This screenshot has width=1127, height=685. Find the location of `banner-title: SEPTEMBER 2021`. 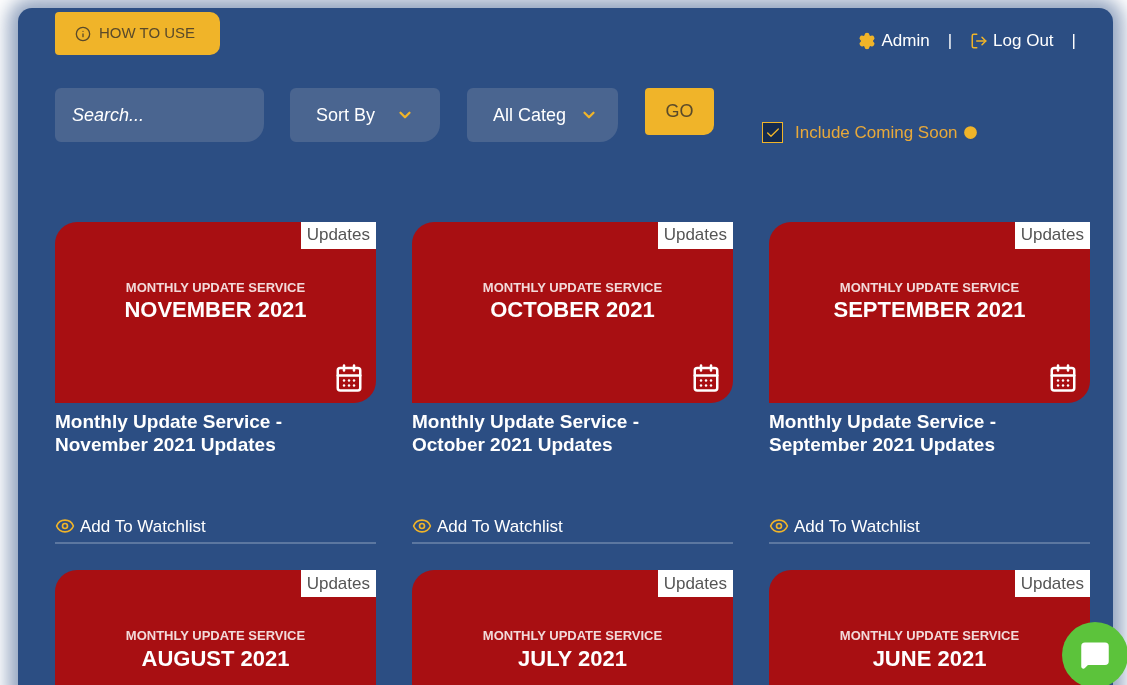

banner-title: SEPTEMBER 2021 is located at coordinates (929, 310).